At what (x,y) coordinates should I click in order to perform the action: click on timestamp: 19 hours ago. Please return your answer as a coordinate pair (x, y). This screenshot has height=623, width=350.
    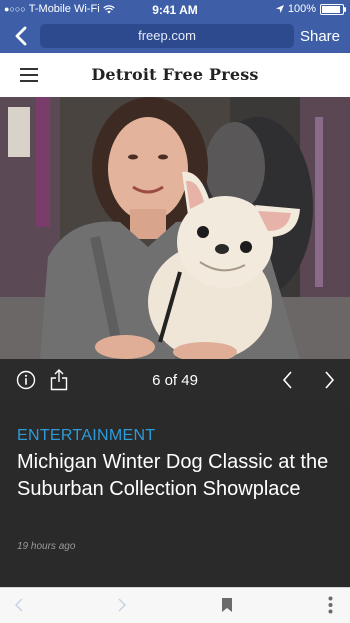
    Looking at the image, I should click on (46, 546).